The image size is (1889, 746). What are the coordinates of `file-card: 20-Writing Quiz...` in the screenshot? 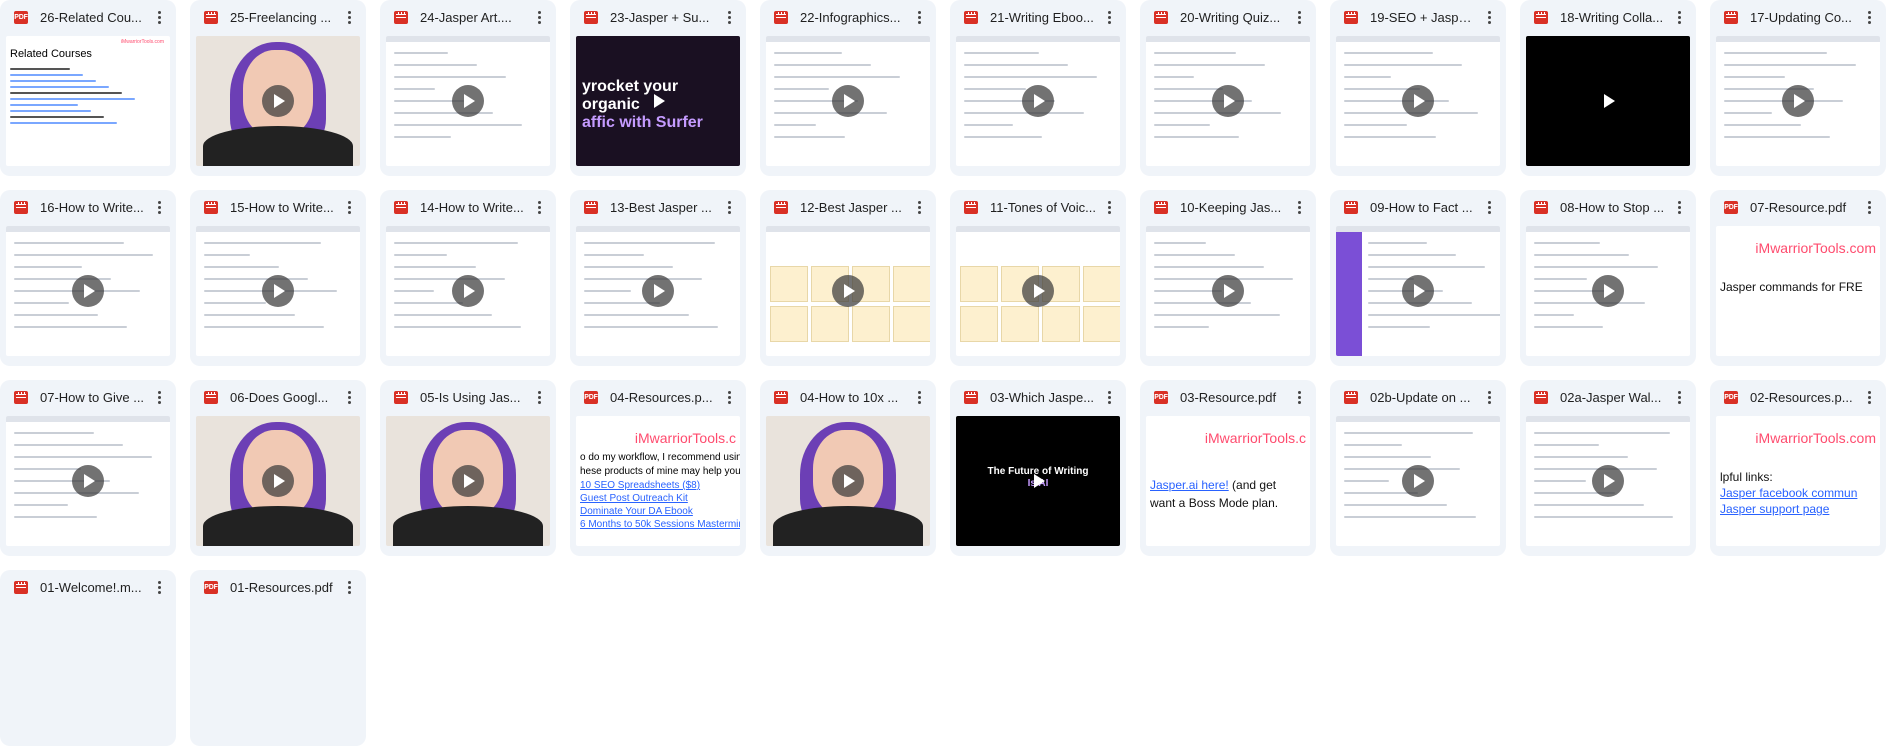 It's located at (1228, 88).